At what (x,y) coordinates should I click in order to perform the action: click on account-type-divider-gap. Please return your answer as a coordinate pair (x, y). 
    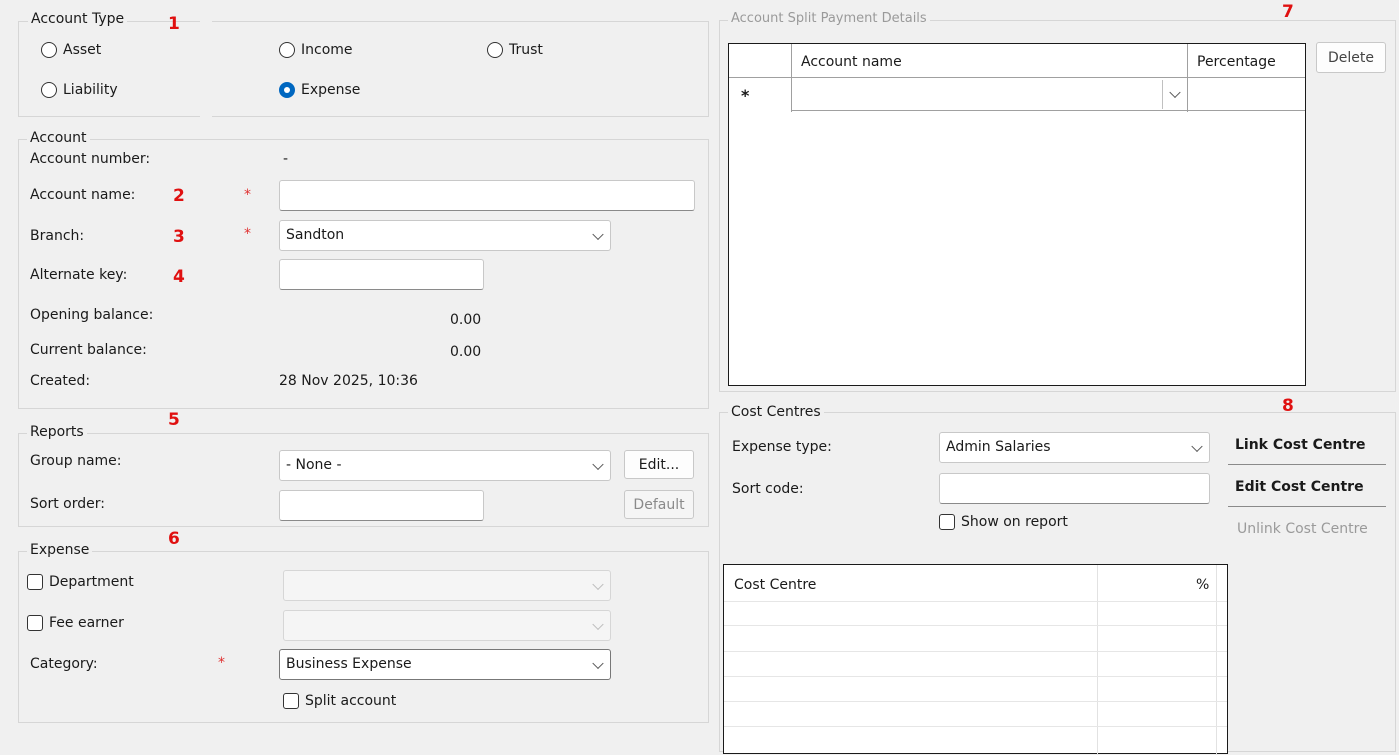
    Looking at the image, I should click on (206, 66).